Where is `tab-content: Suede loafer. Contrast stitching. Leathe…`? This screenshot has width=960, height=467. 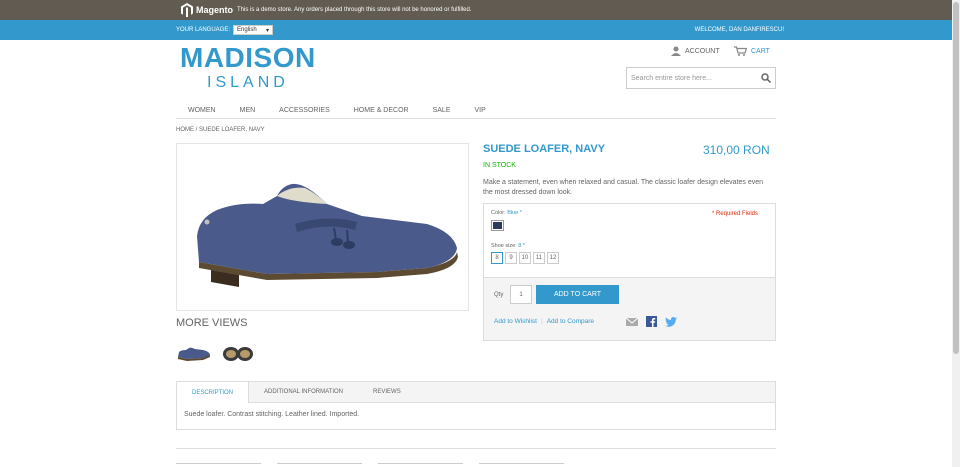
tab-content: Suede loafer. Contrast stitching. Leathe… is located at coordinates (272, 414).